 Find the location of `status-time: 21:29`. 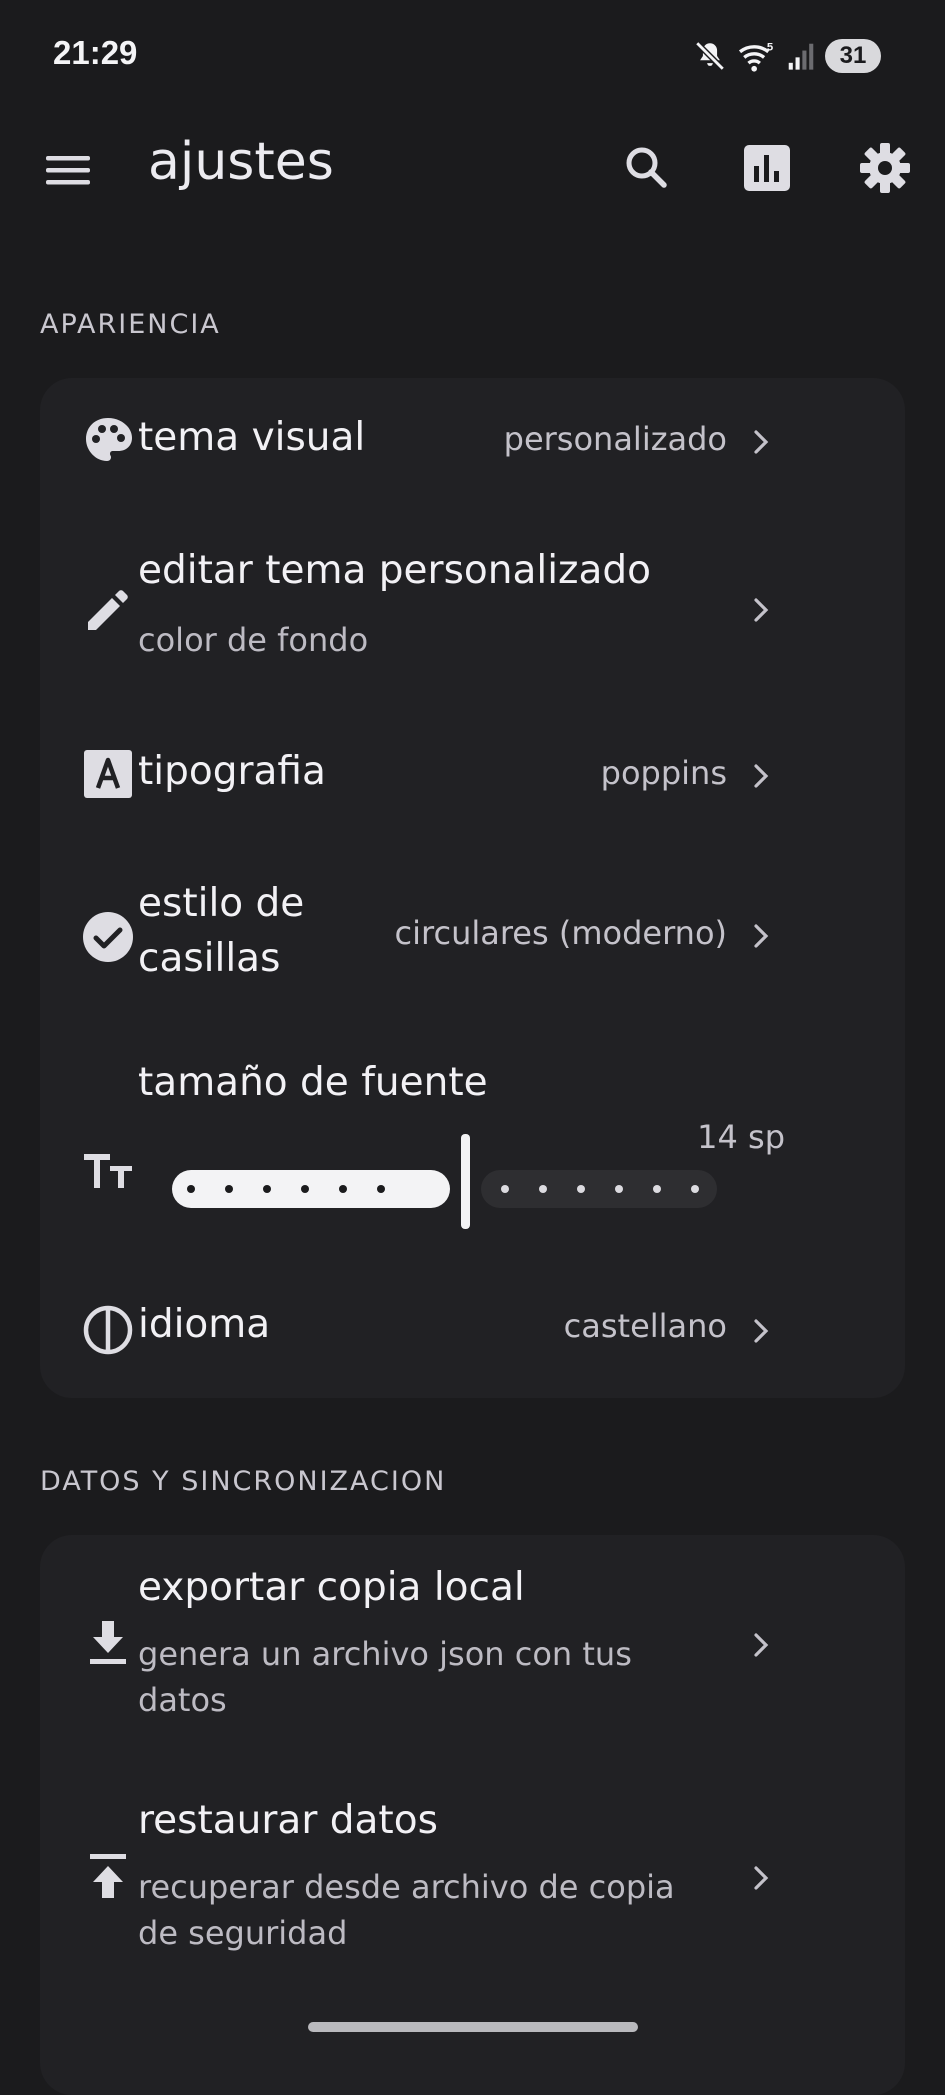

status-time: 21:29 is located at coordinates (95, 52).